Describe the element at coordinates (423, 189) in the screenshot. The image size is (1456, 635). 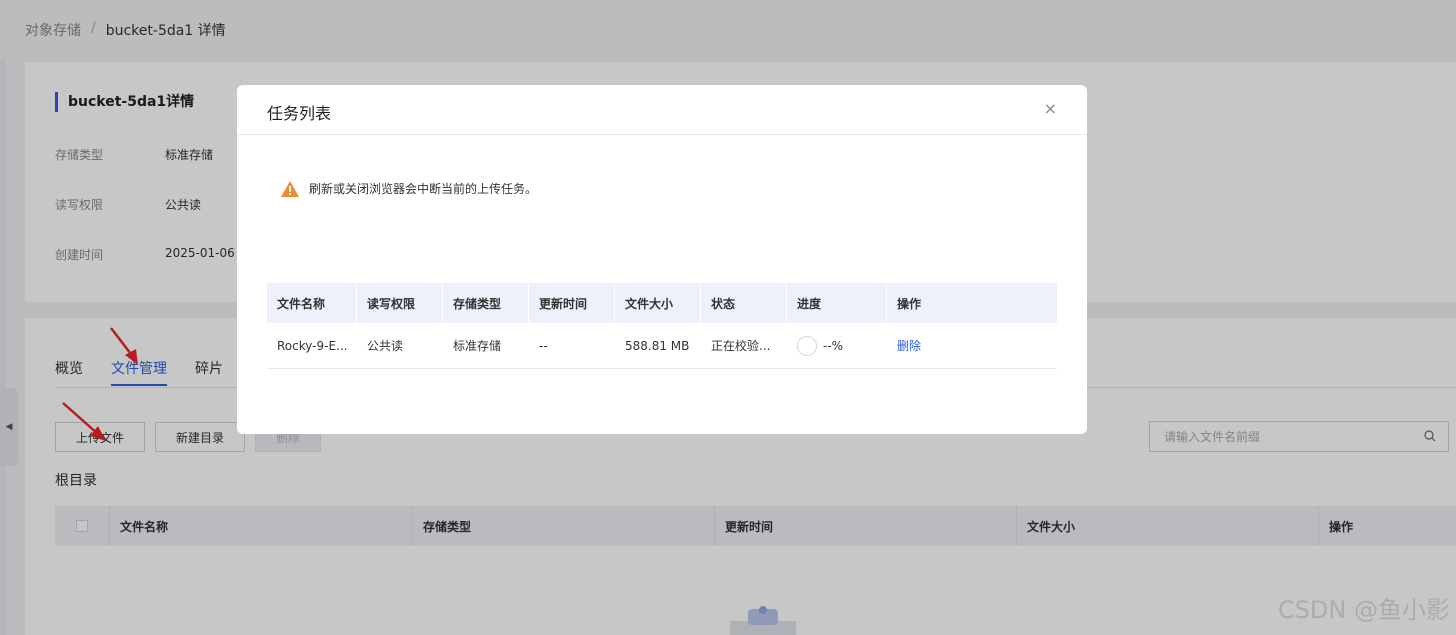
I see `warning-text: 刷新或关闭浏览器会中断当前的上传任务。` at that location.